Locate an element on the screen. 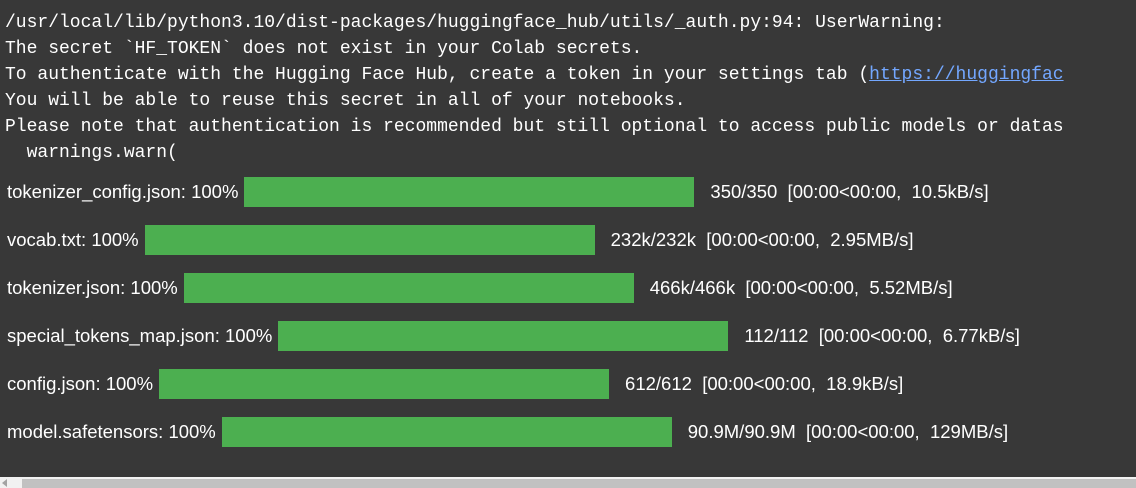 This screenshot has height=488, width=1136. progress-stats: 466k/466k [00:00<00:00, 5.52MB/s] is located at coordinates (801, 287).